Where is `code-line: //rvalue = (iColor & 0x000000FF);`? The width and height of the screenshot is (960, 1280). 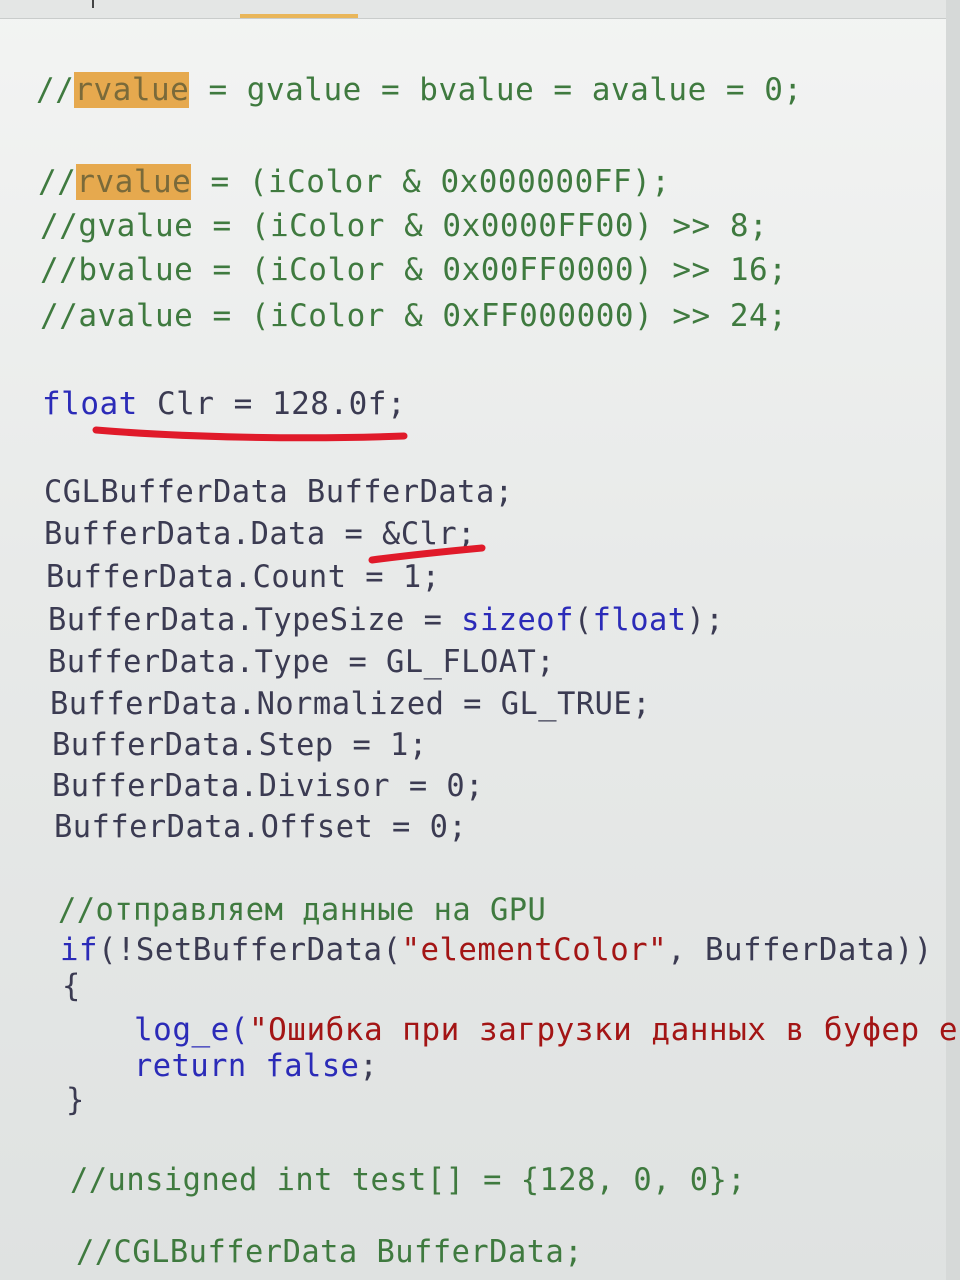
code-line: //rvalue = (iColor & 0x000000FF); is located at coordinates (354, 182).